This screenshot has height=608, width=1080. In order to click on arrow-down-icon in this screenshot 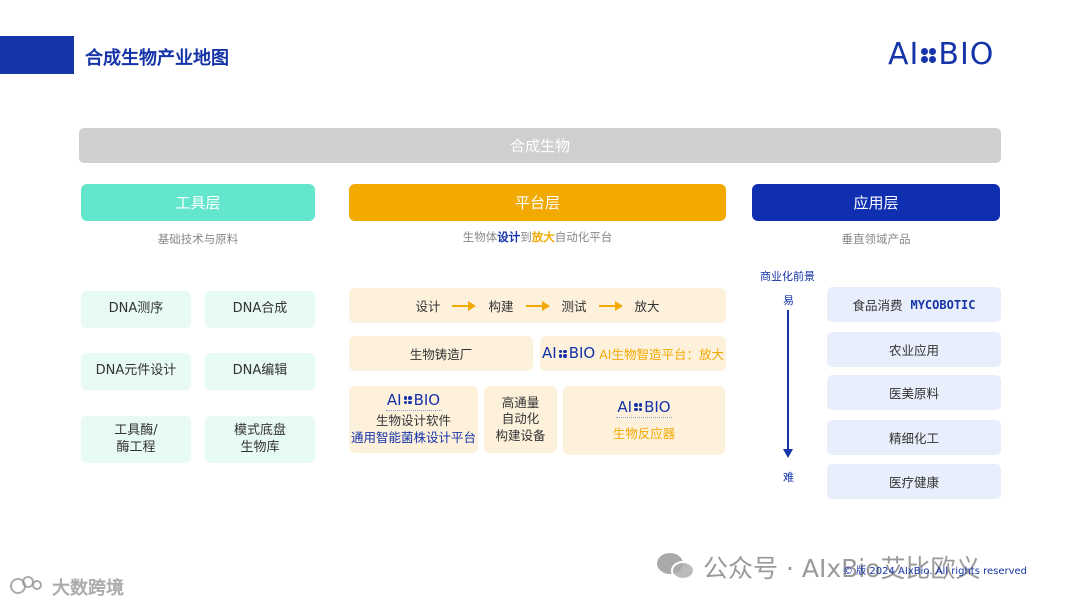, I will do `click(788, 453)`.